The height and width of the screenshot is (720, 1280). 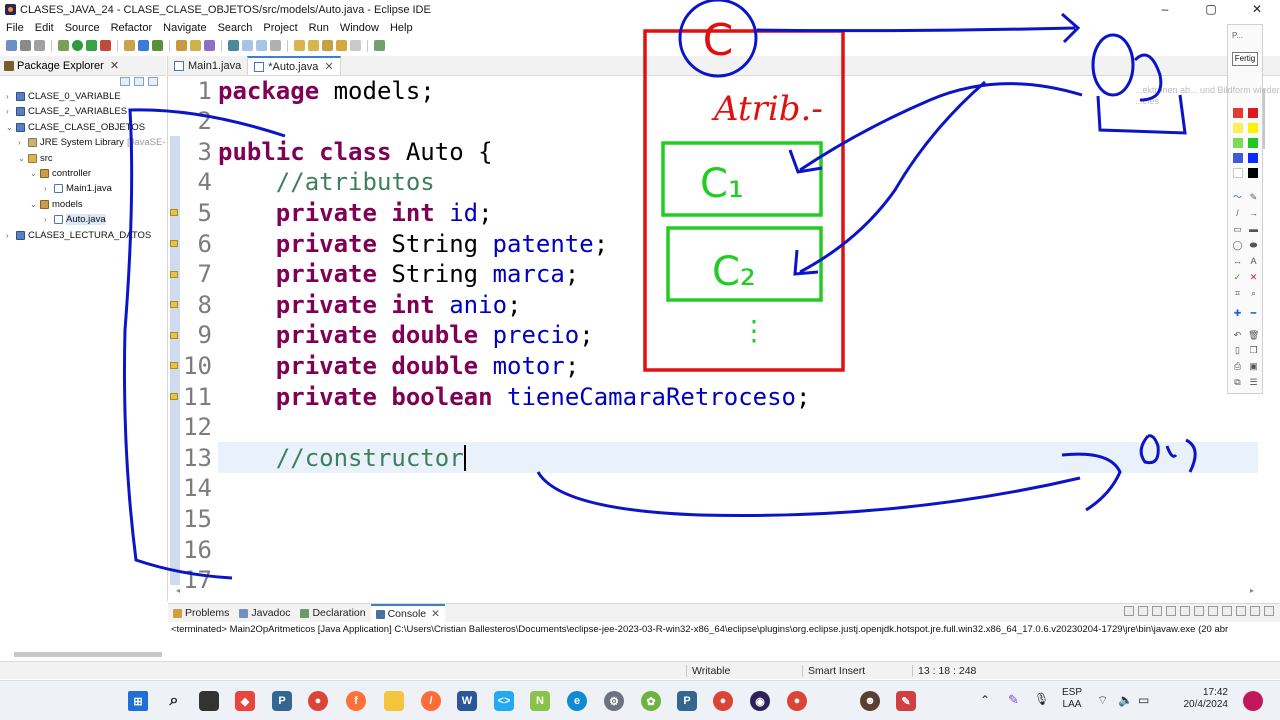 What do you see at coordinates (82, 28) in the screenshot?
I see `menu-source: Source` at bounding box center [82, 28].